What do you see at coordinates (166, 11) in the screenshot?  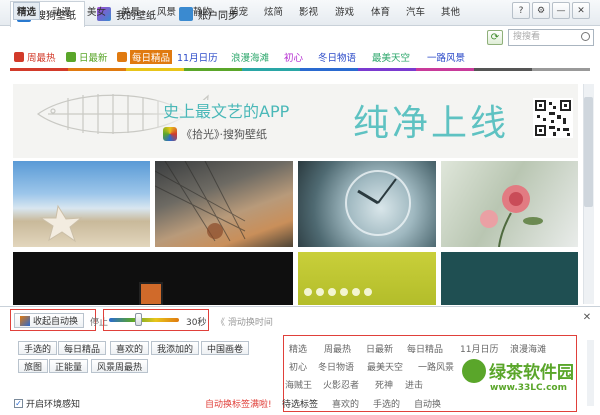 I see `category-item: 风景` at bounding box center [166, 11].